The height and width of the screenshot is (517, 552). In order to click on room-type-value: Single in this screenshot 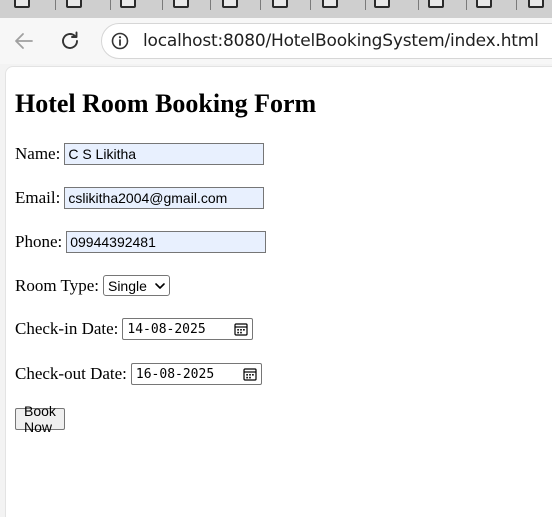, I will do `click(127, 285)`.